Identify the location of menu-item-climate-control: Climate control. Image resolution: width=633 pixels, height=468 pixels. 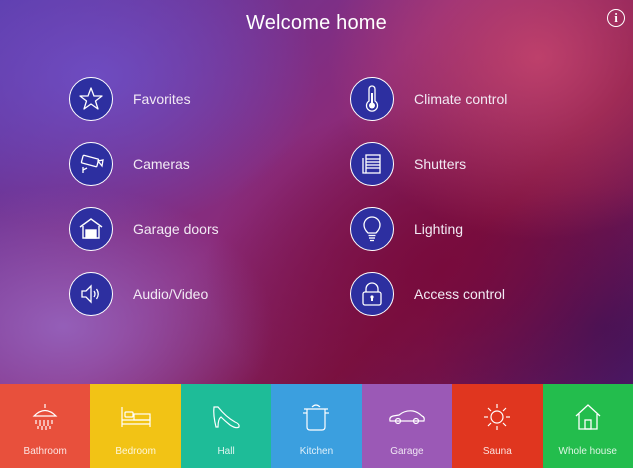
(428, 99).